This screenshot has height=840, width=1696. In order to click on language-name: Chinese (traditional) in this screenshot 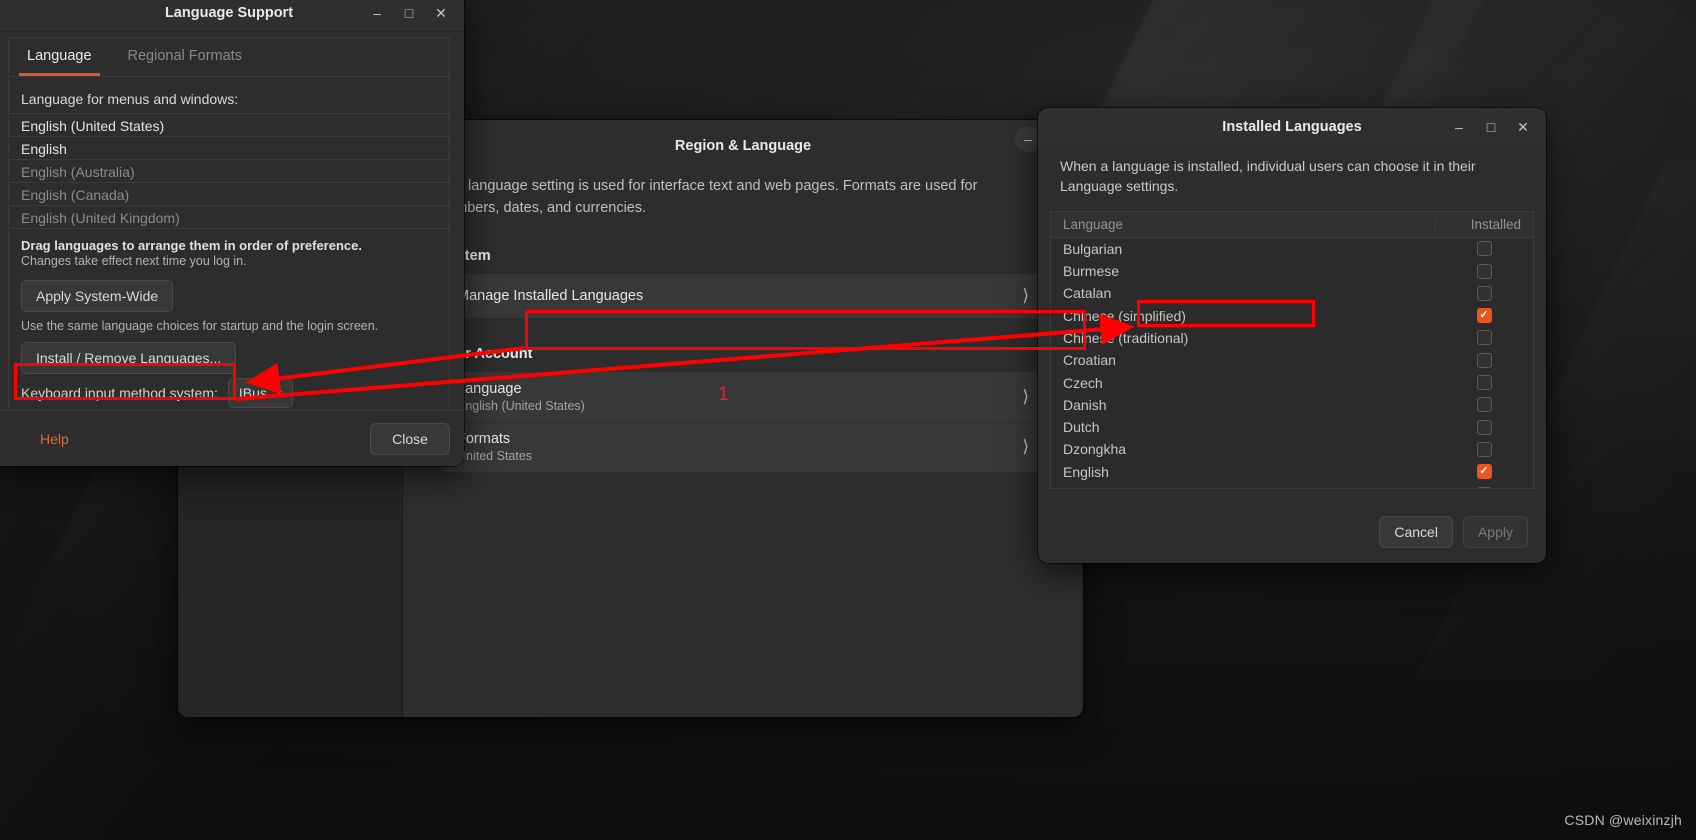, I will do `click(1126, 337)`.